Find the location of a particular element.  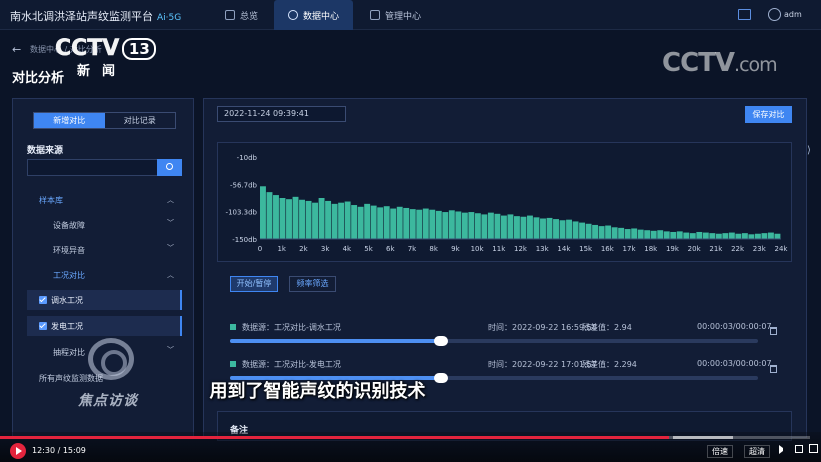

tree-row-water-transfer: 调水工况 is located at coordinates (104, 300).